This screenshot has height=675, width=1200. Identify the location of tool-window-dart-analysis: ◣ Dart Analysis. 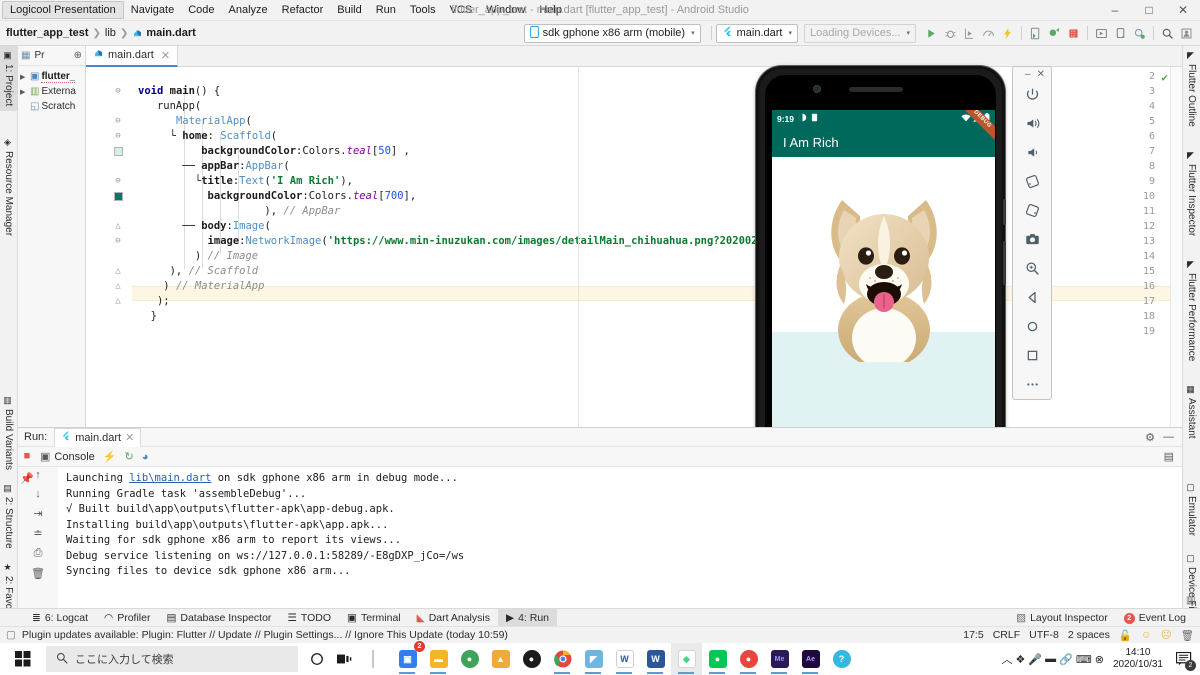
(453, 618).